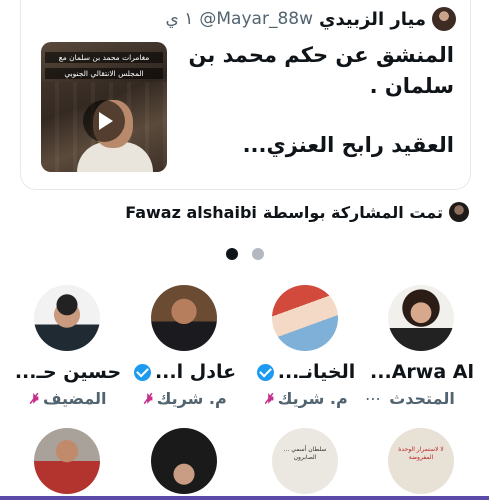  I want to click on poster-text-avatar: سلطان أسمي ... الصابرون, so click(305, 461).